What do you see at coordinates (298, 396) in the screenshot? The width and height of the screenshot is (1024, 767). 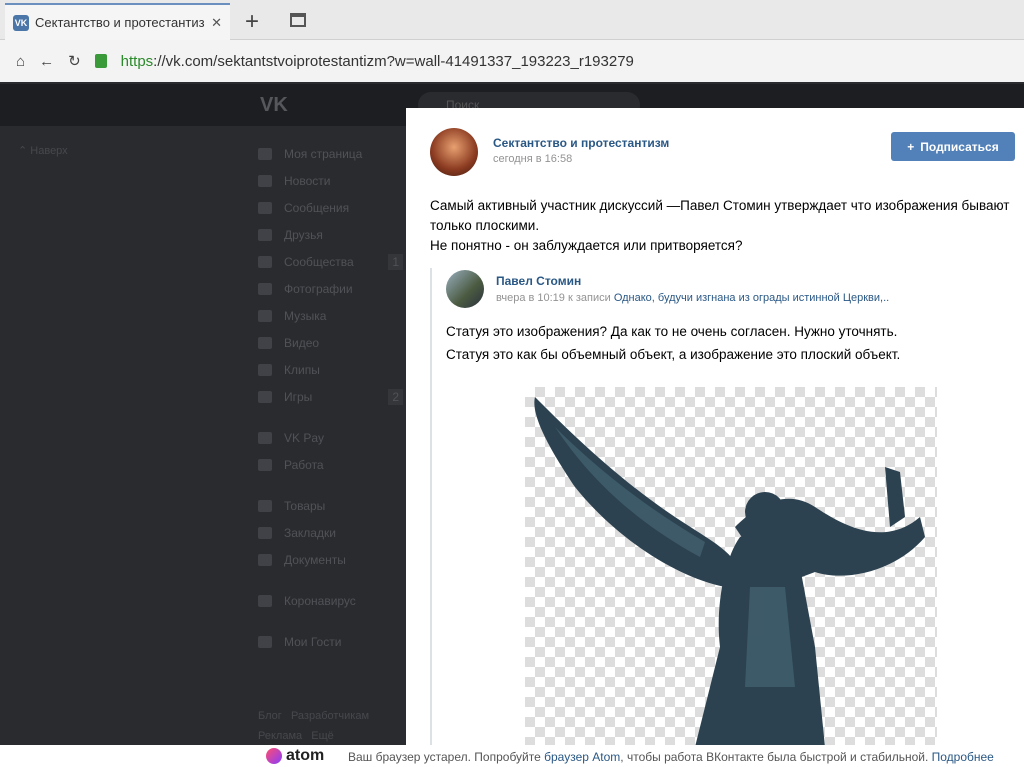 I see `menu-item-label: Игры` at bounding box center [298, 396].